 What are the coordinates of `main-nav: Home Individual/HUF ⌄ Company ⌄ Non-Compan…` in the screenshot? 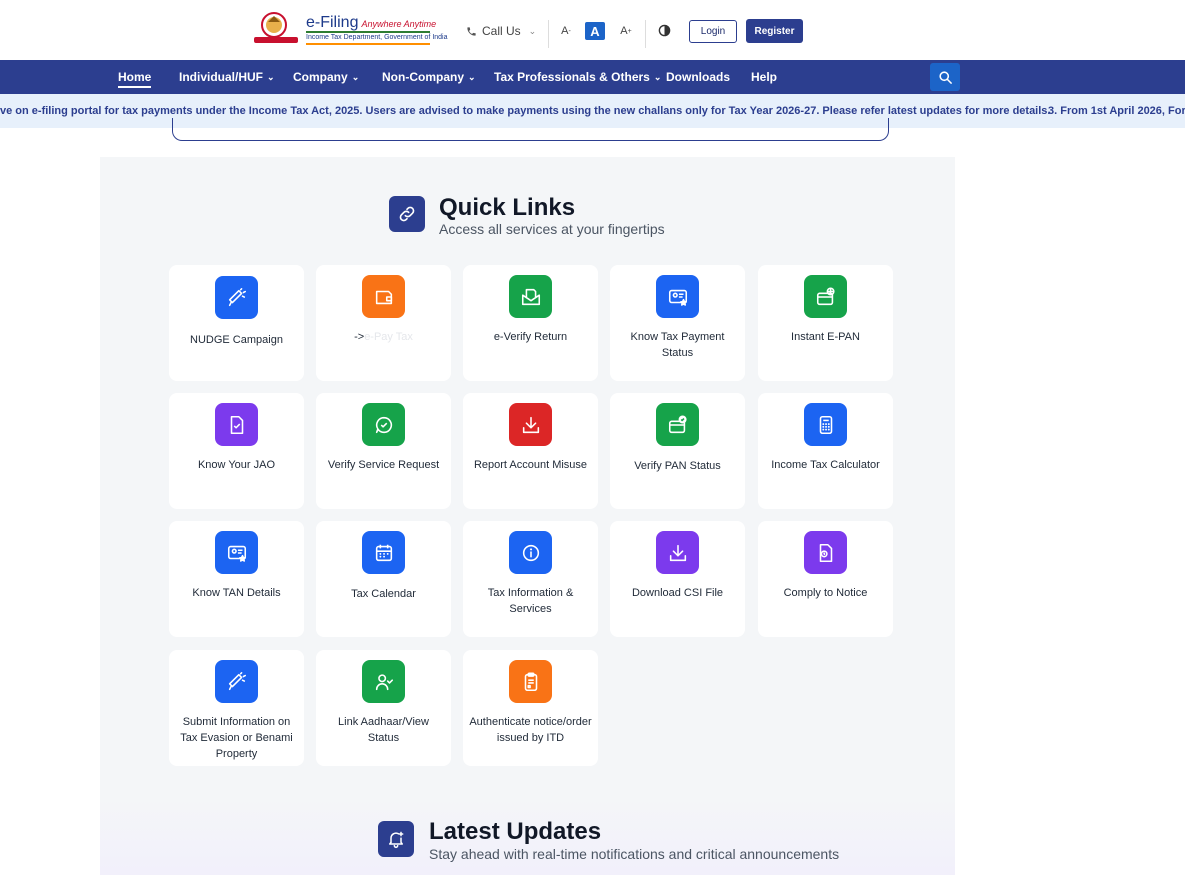 It's located at (592, 77).